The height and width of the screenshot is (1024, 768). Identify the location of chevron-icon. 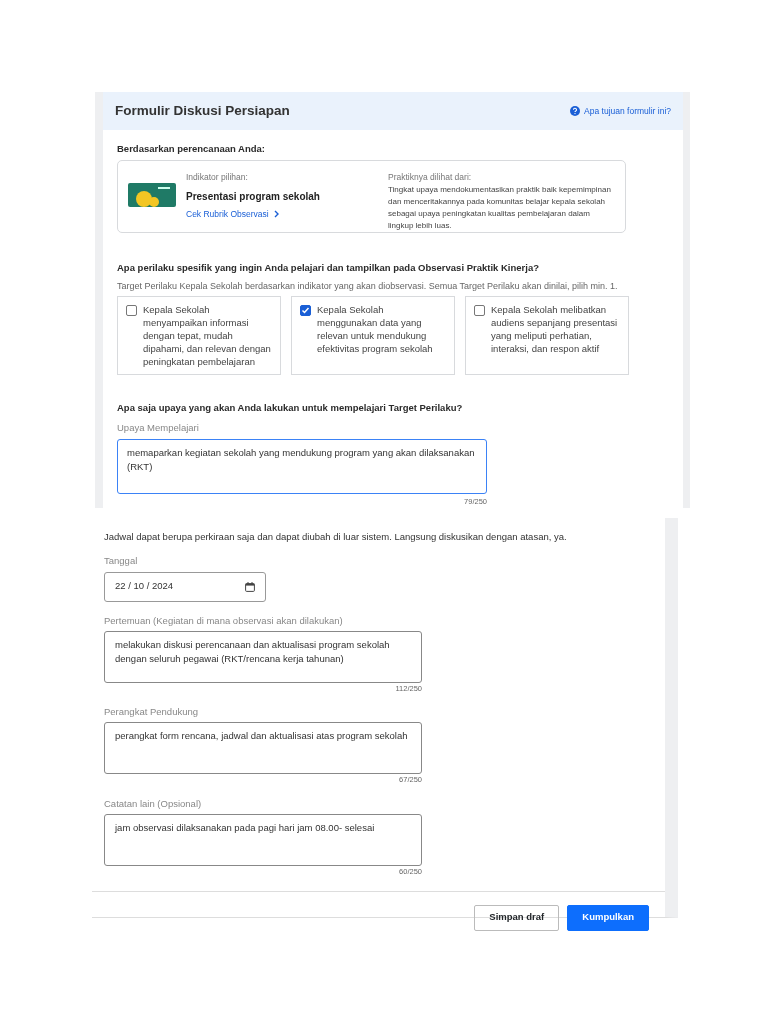
(276, 214).